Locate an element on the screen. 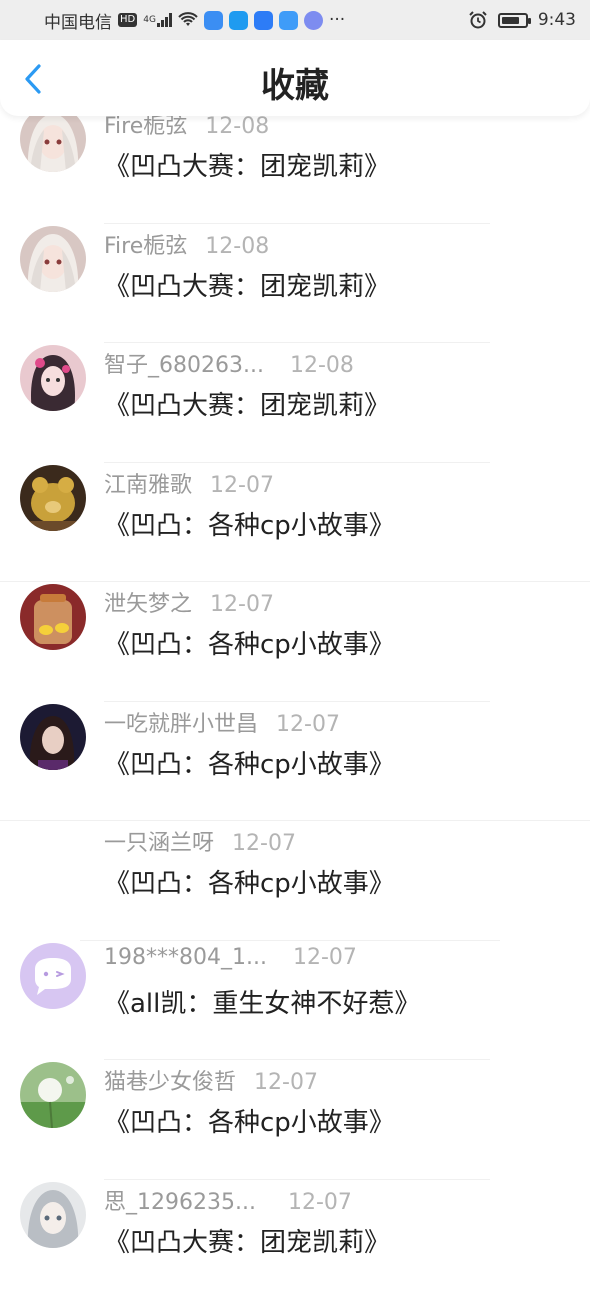 This screenshot has height=1299, width=590. list-item: 198***804_1... 12-07 《all凯：重生女神不好惹》 is located at coordinates (295, 1001).